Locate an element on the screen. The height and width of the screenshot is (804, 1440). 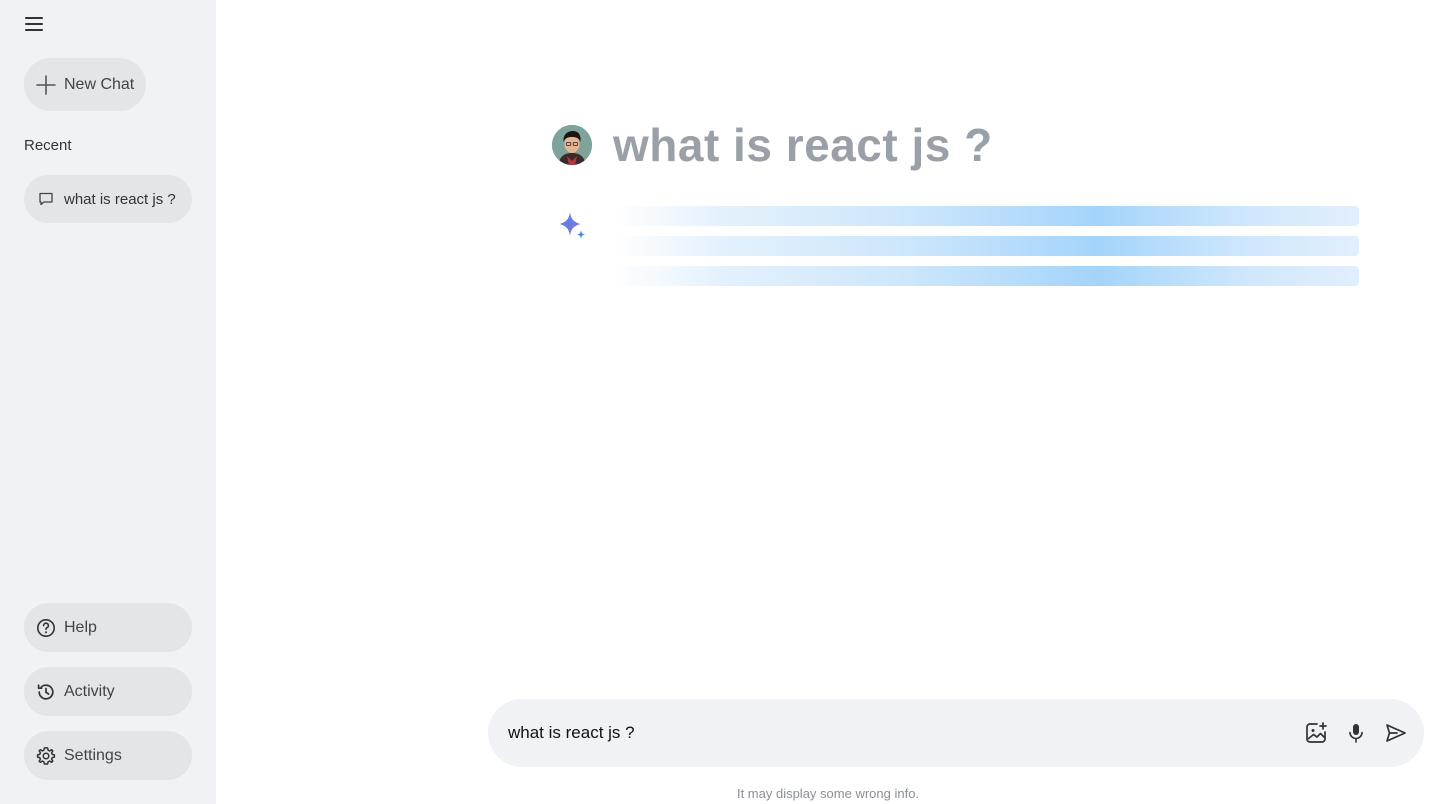
send-button is located at coordinates (1396, 733).